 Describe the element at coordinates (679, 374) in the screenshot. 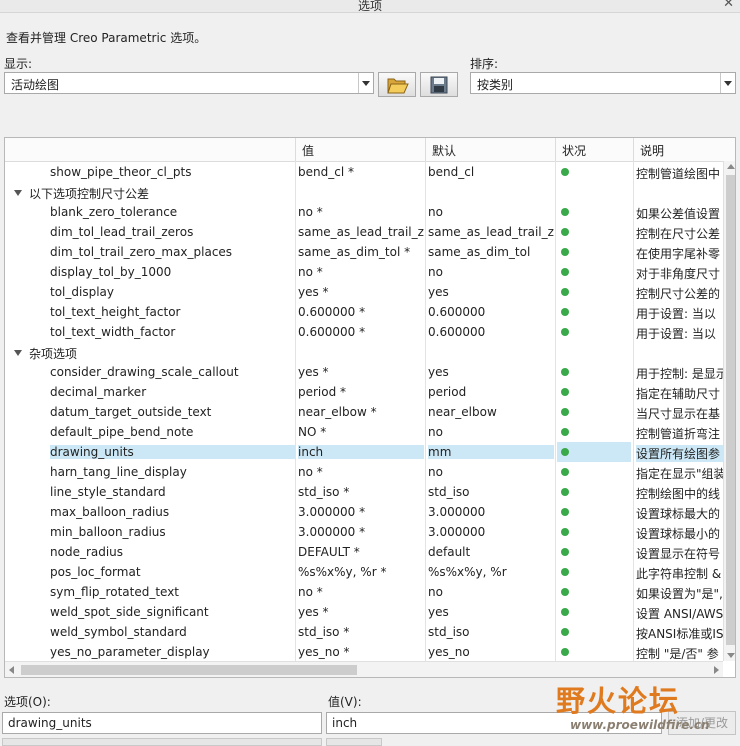

I see `option-description: 用于控制: 是显示` at that location.